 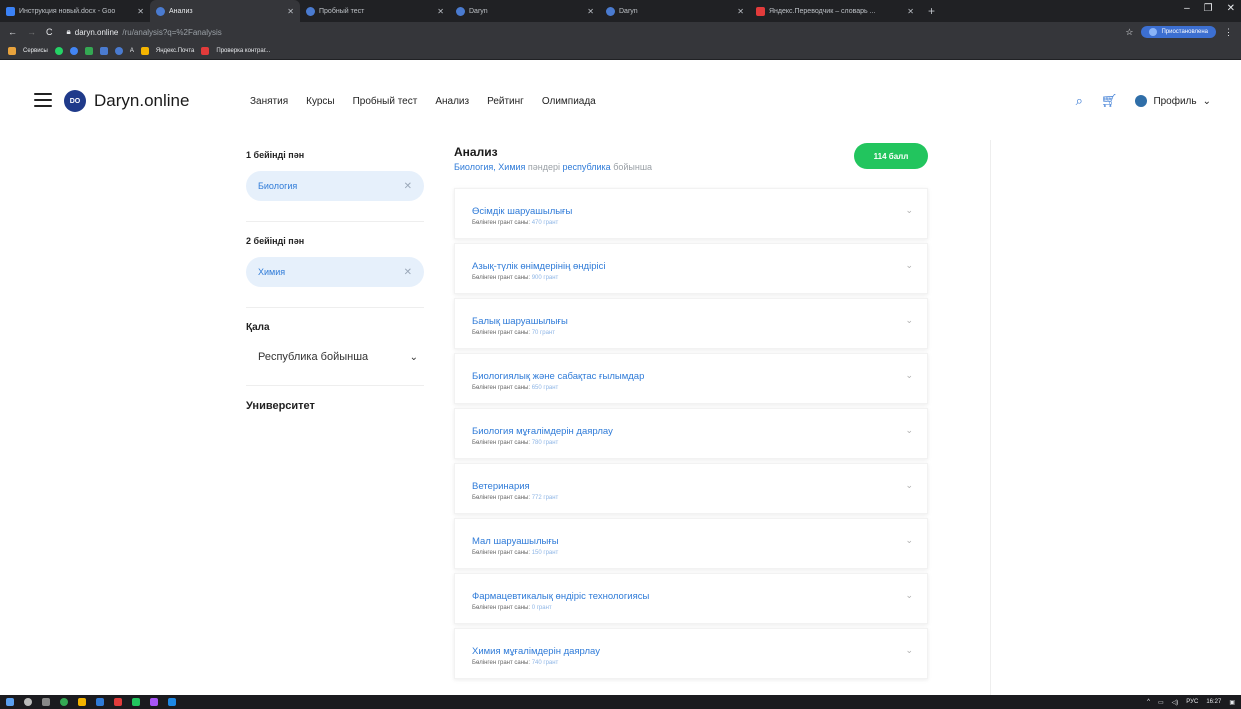 What do you see at coordinates (10, 702) in the screenshot?
I see `windows-start-icon` at bounding box center [10, 702].